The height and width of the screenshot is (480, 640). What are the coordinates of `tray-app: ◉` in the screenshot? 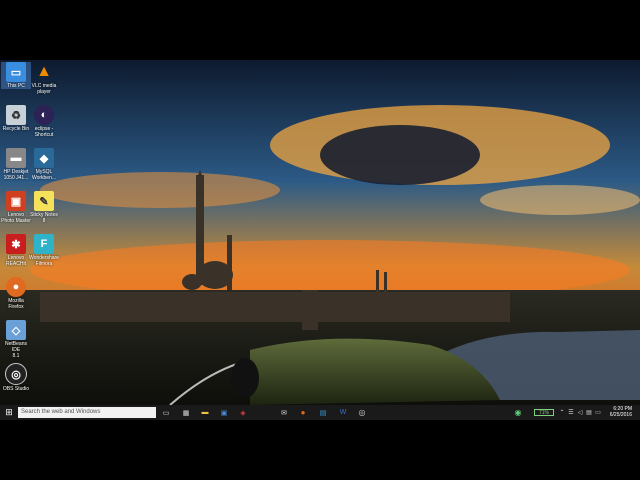 It's located at (518, 412).